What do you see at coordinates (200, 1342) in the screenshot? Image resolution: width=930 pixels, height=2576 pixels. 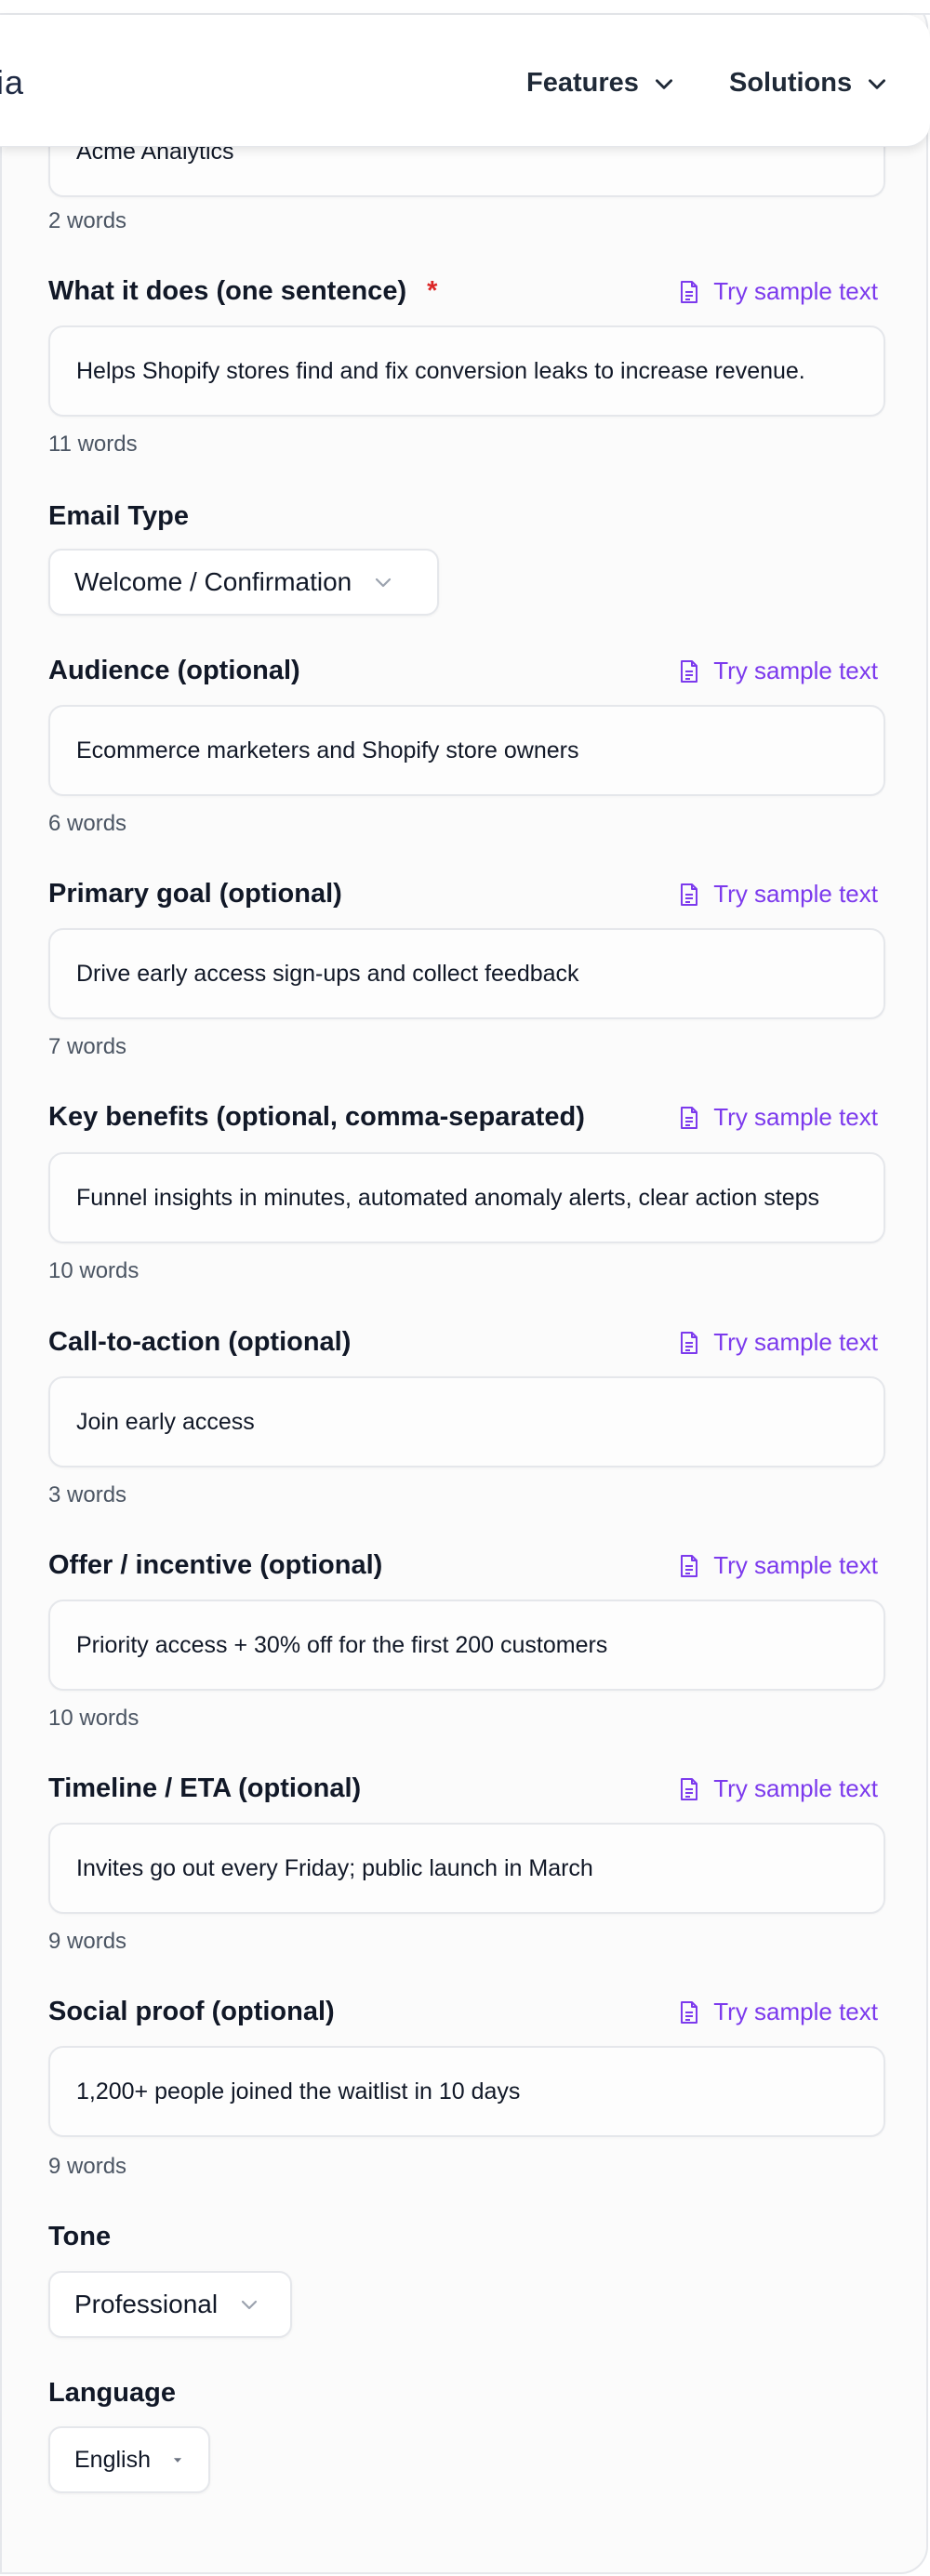 I see `cta-label: Call-to-action (optional)` at bounding box center [200, 1342].